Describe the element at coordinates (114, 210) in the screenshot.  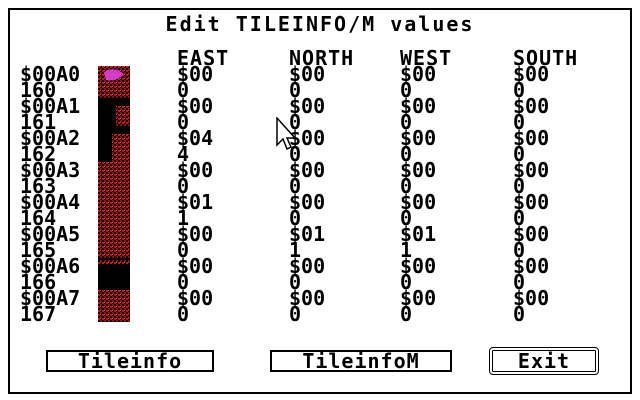
I see `tile-a4` at that location.